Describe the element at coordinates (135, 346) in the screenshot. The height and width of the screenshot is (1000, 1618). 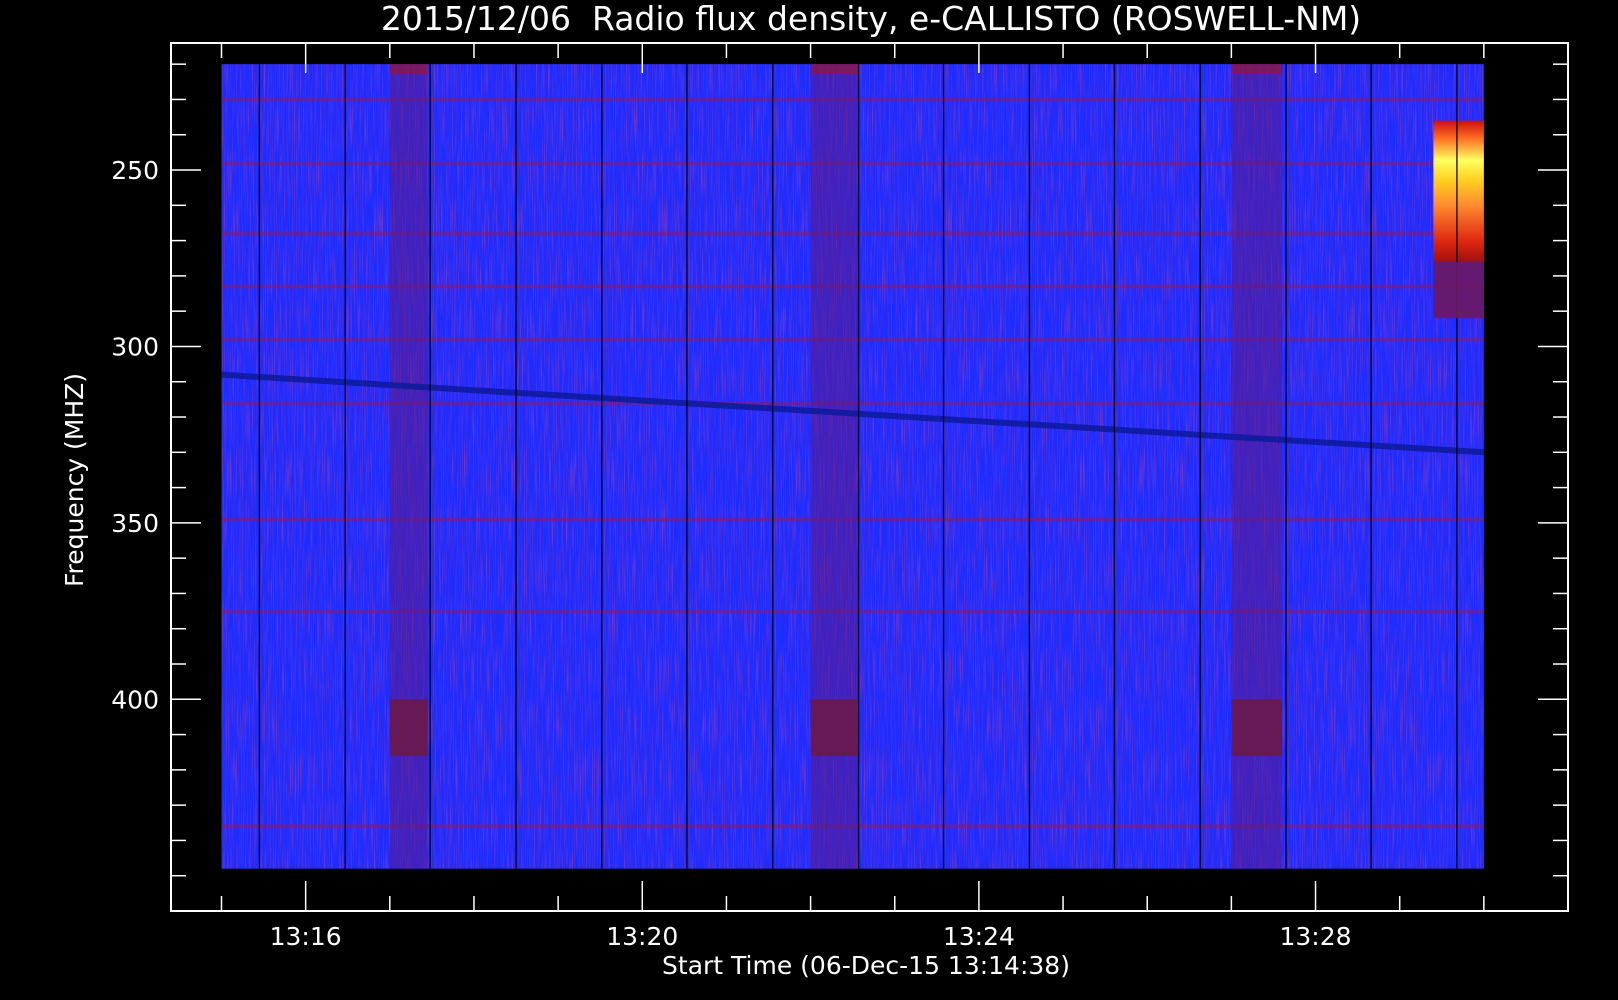
I see `y-tick-label: 300` at that location.